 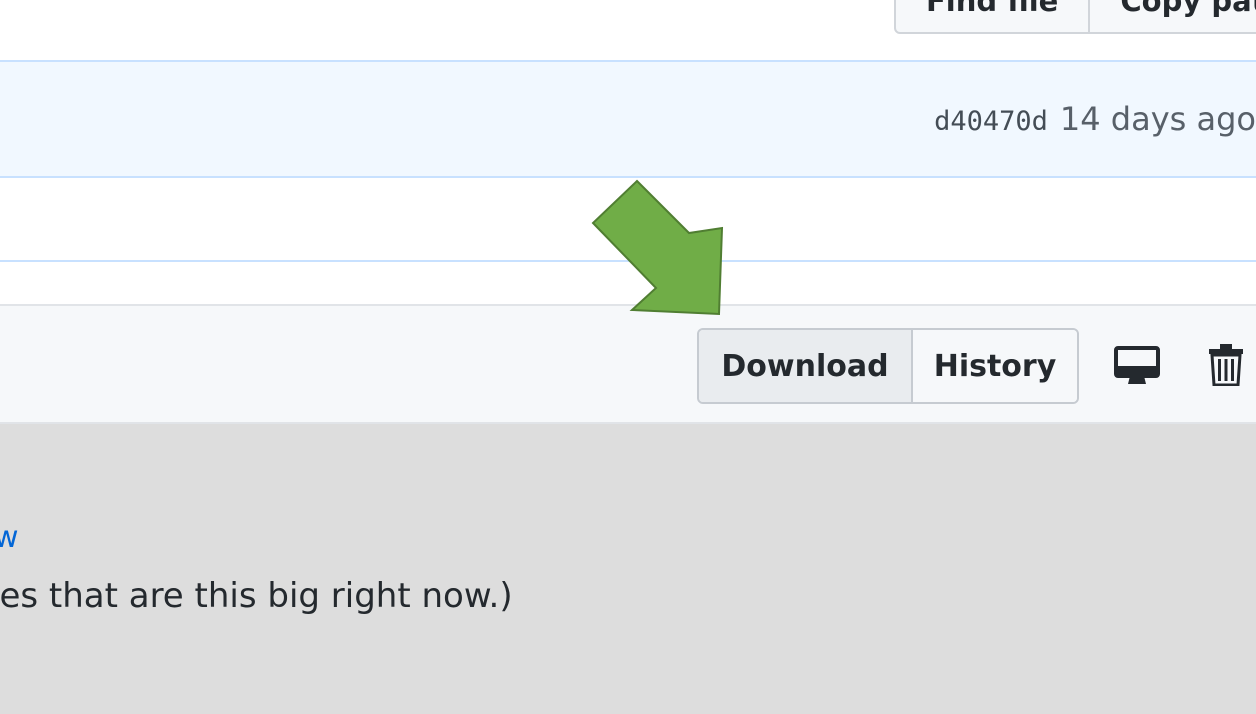 What do you see at coordinates (1226, 365) in the screenshot?
I see `trash-icon` at bounding box center [1226, 365].